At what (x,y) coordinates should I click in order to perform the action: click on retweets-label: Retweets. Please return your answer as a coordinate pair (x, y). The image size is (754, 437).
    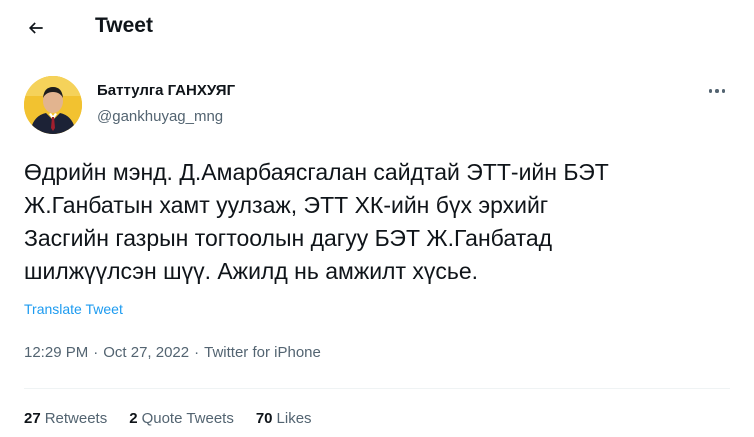
    Looking at the image, I should click on (76, 418).